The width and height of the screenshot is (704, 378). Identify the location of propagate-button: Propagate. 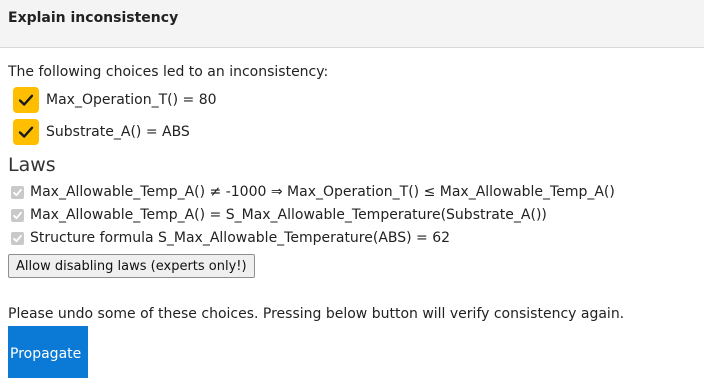
(48, 352).